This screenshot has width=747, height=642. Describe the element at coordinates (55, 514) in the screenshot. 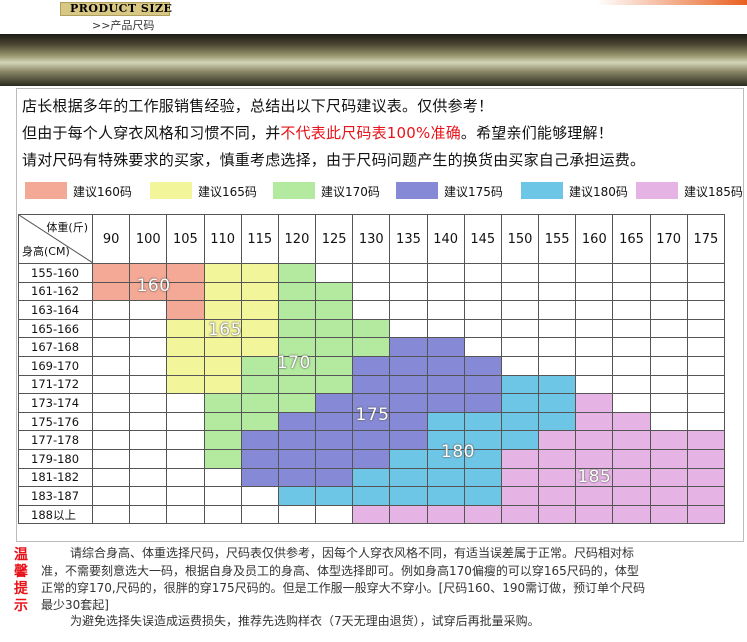

I see `height-label-cell: 188以上` at that location.